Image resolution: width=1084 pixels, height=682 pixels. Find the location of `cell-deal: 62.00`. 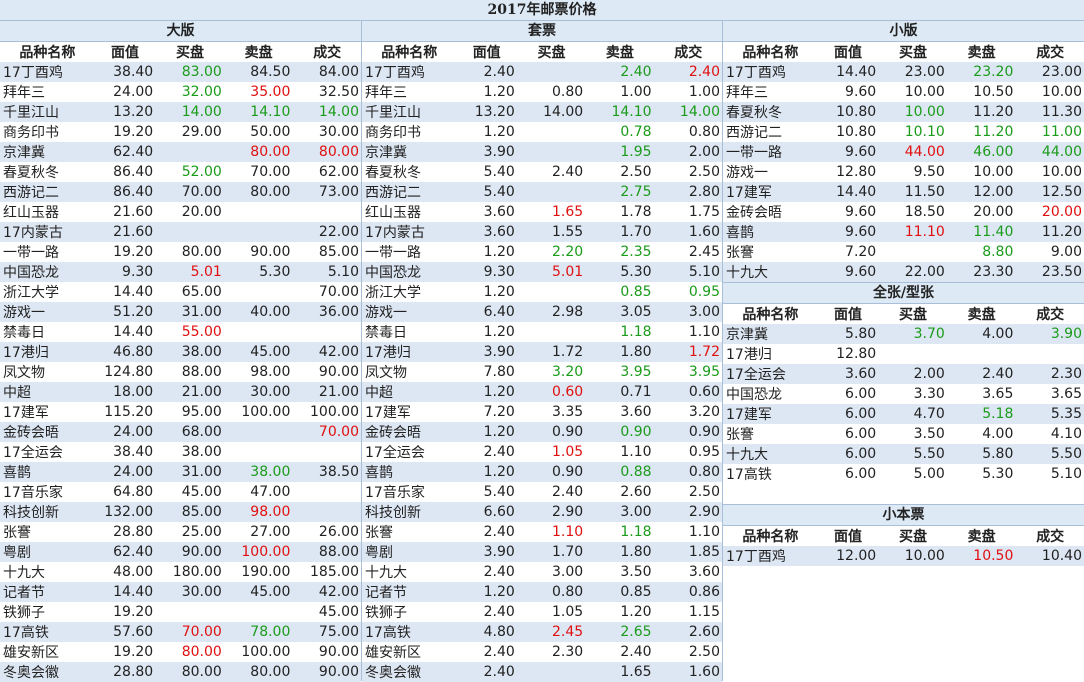

cell-deal: 62.00 is located at coordinates (338, 172).